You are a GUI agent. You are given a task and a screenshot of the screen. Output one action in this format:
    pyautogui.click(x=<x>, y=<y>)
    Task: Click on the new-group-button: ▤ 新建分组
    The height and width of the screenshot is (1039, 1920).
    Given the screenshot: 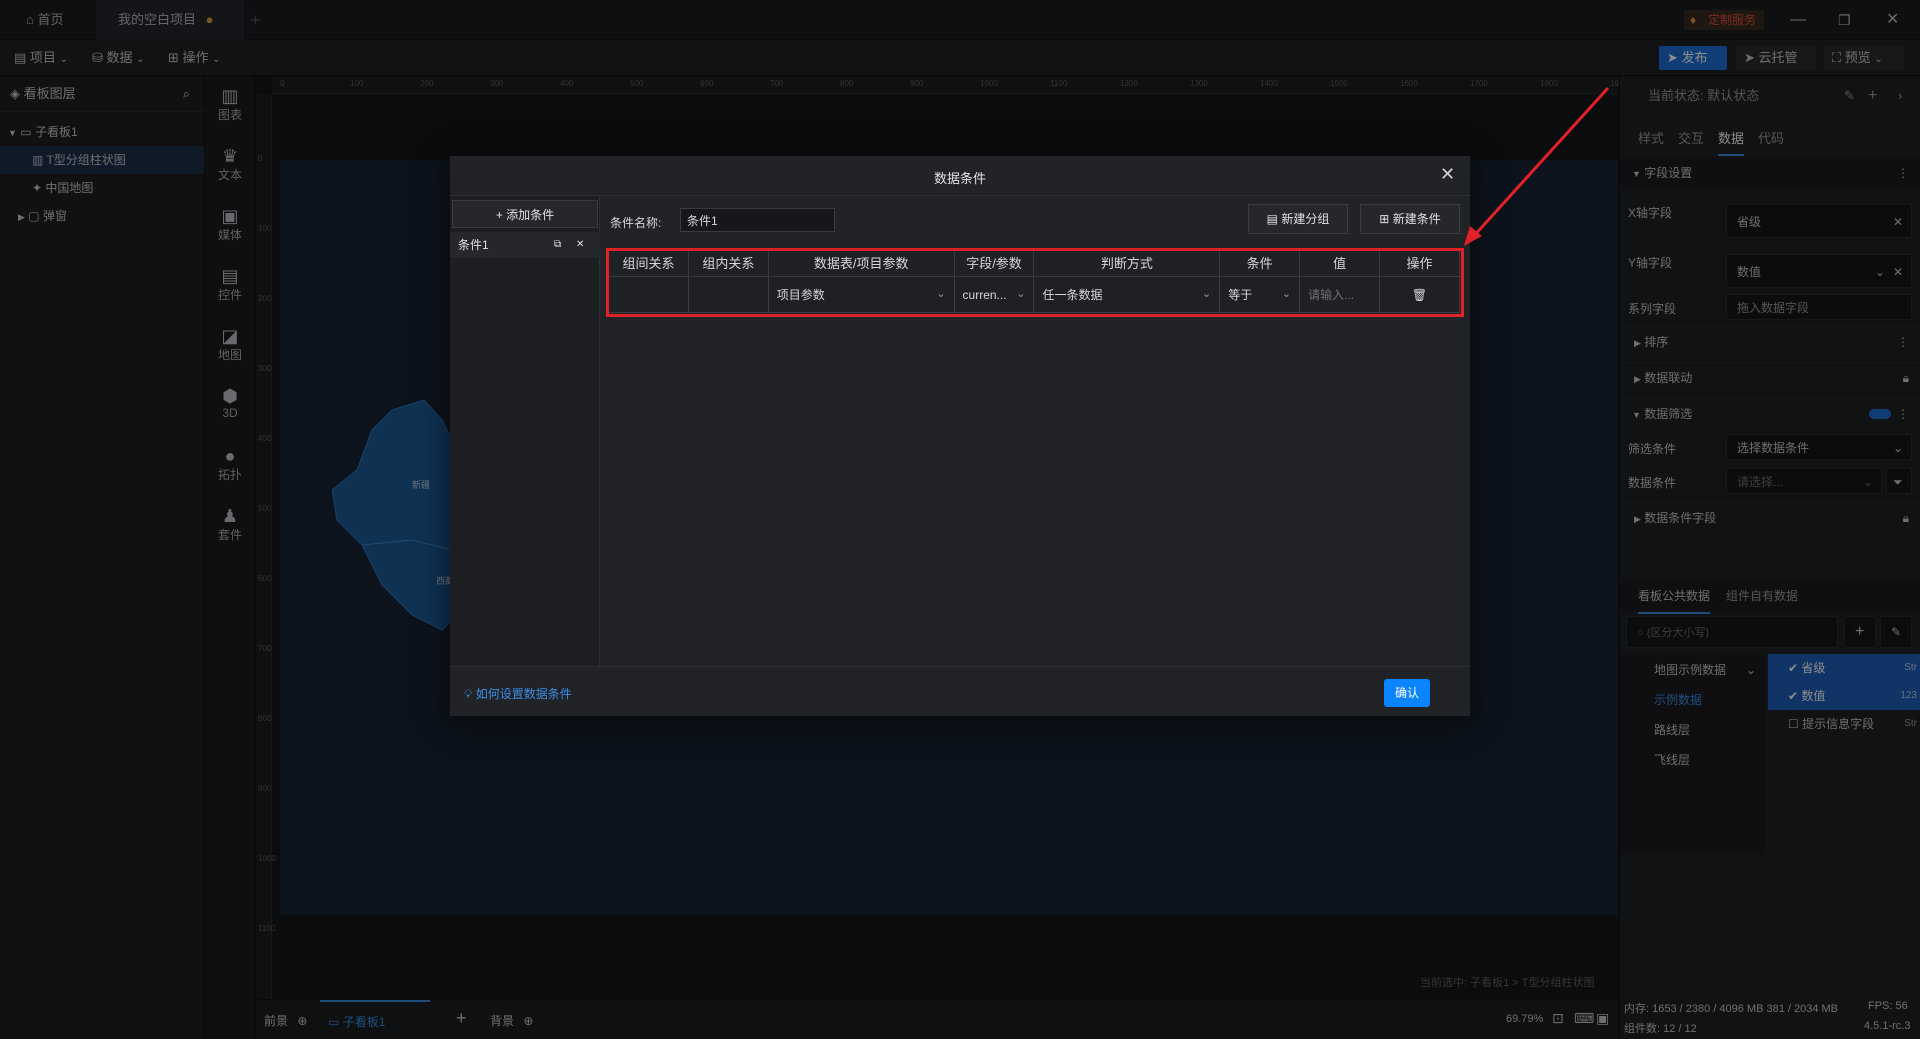 What is the action you would take?
    pyautogui.click(x=1298, y=219)
    